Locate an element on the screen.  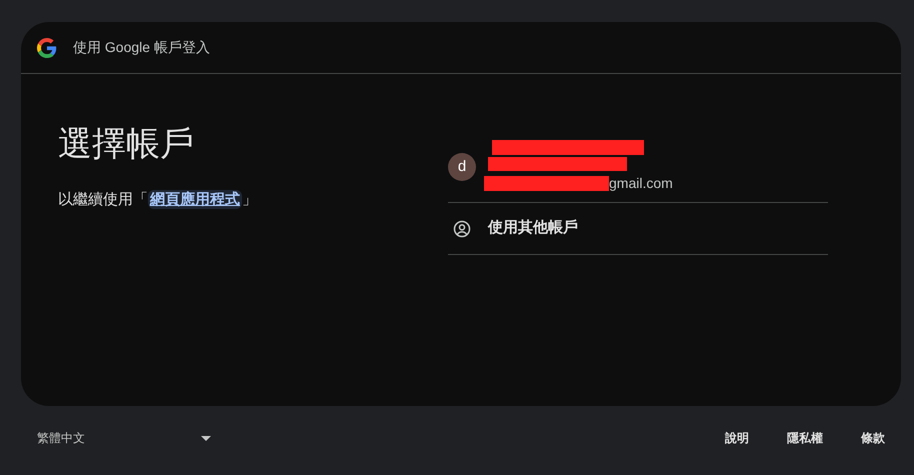
other-account-item: 使用其他帳戶 is located at coordinates (638, 229).